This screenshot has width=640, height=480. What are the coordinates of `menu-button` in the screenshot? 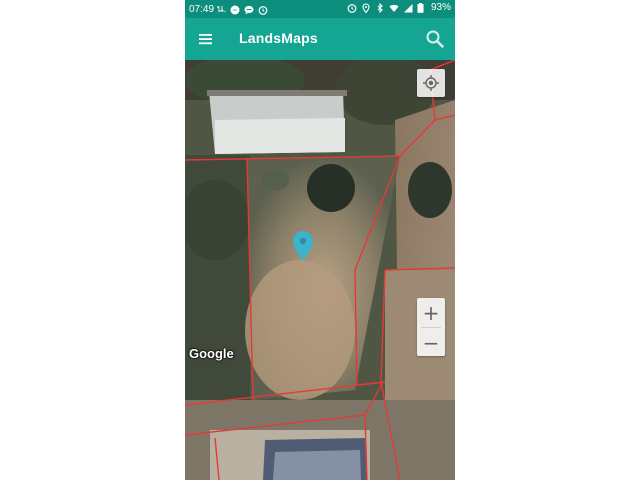 It's located at (206, 39).